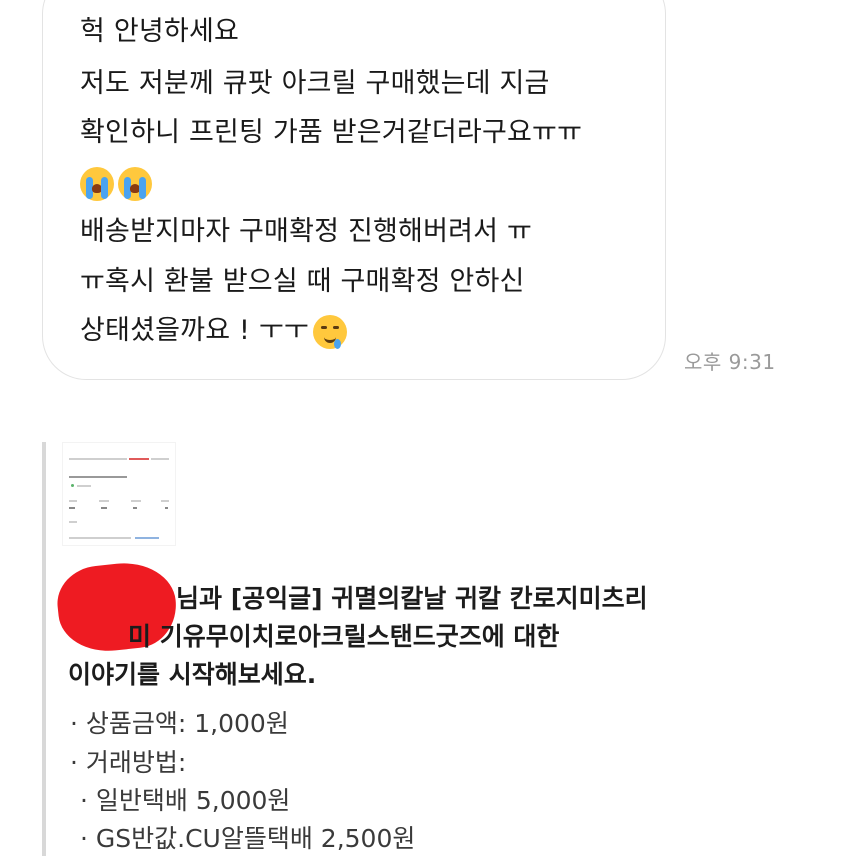 The height and width of the screenshot is (856, 856). I want to click on chat-start-title-line-1: 님과 [공익글] 귀멸의칼날 귀칼 칸로지미츠리, so click(412, 598).